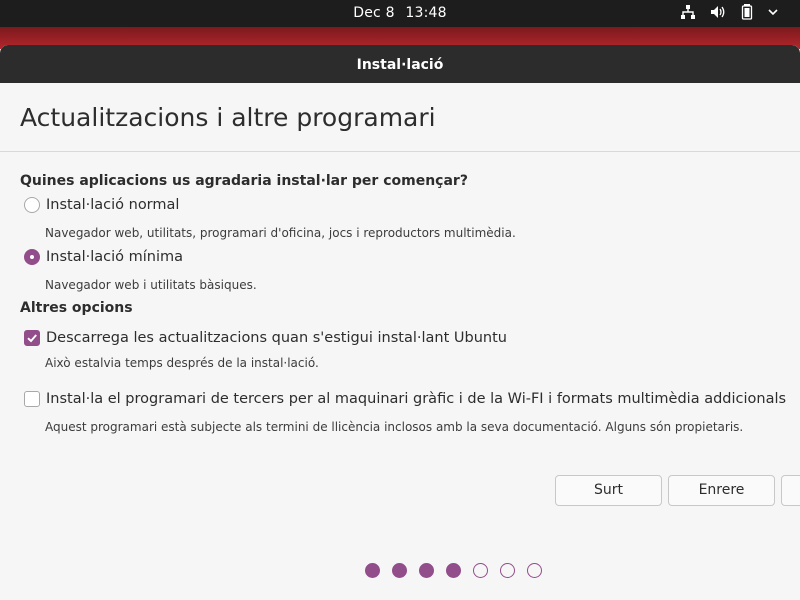 This screenshot has width=800, height=600. What do you see at coordinates (721, 490) in the screenshot?
I see `back-button: Enrere` at bounding box center [721, 490].